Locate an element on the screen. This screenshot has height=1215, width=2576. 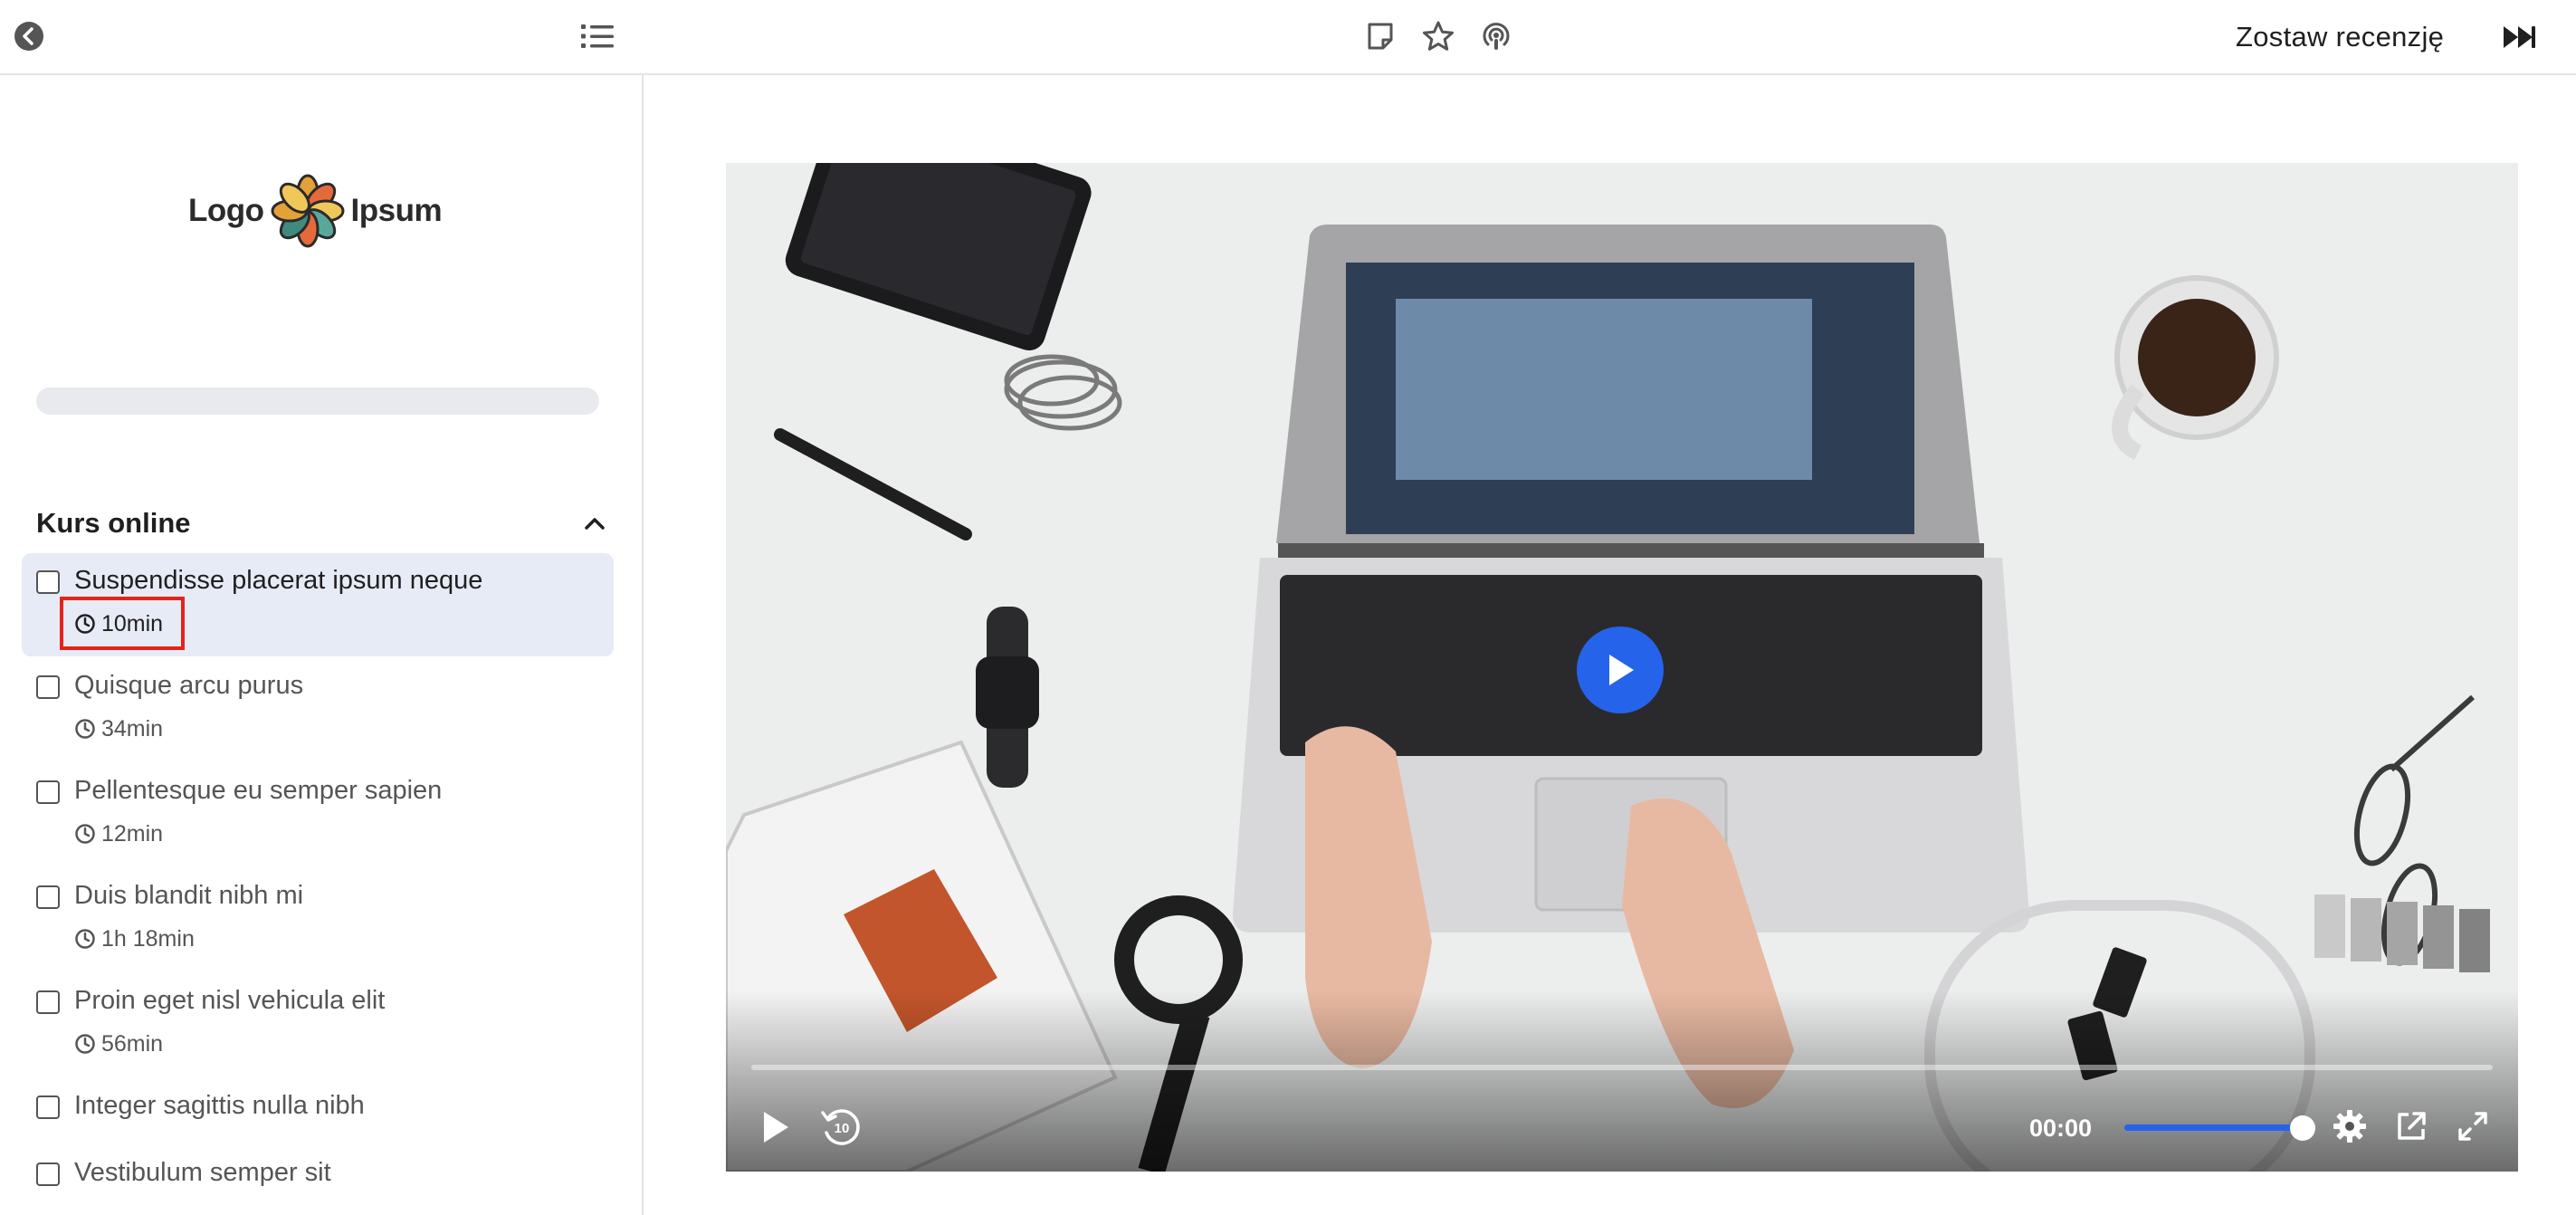
podcast-icon is located at coordinates (1496, 36).